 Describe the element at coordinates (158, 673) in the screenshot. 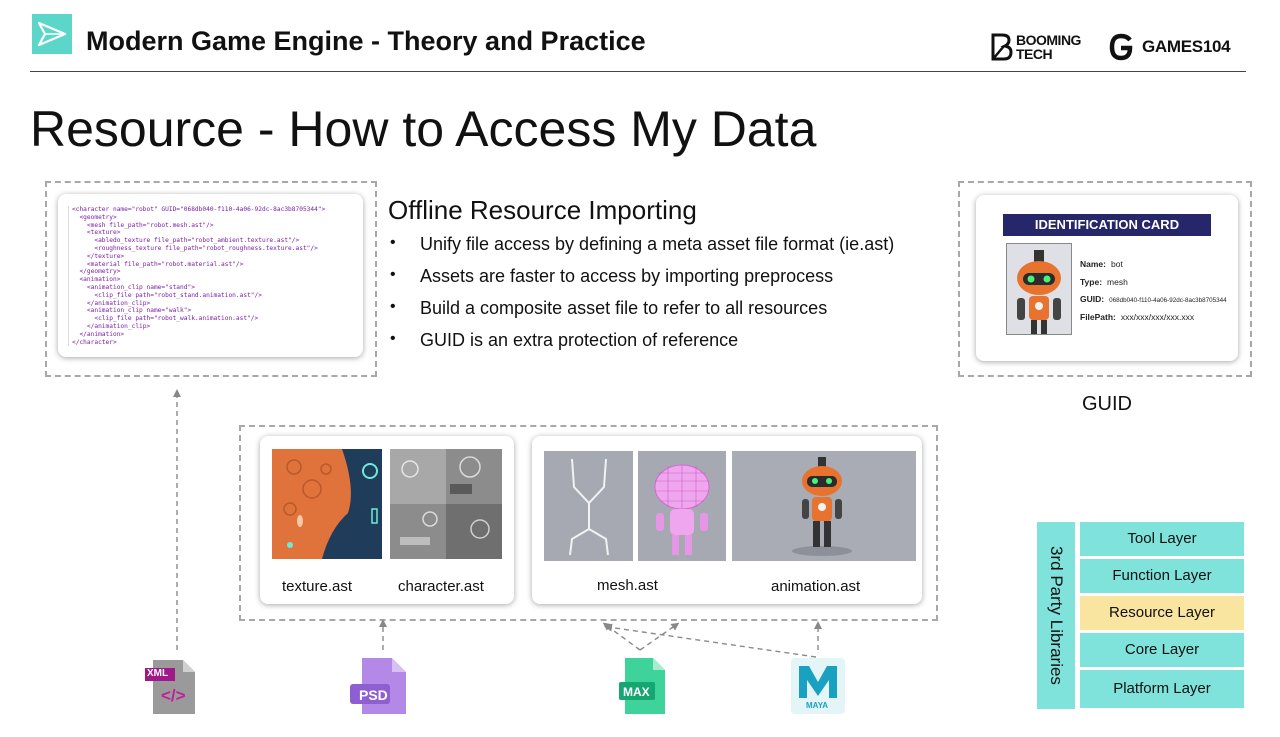

I see `xml-file-label: XML` at that location.